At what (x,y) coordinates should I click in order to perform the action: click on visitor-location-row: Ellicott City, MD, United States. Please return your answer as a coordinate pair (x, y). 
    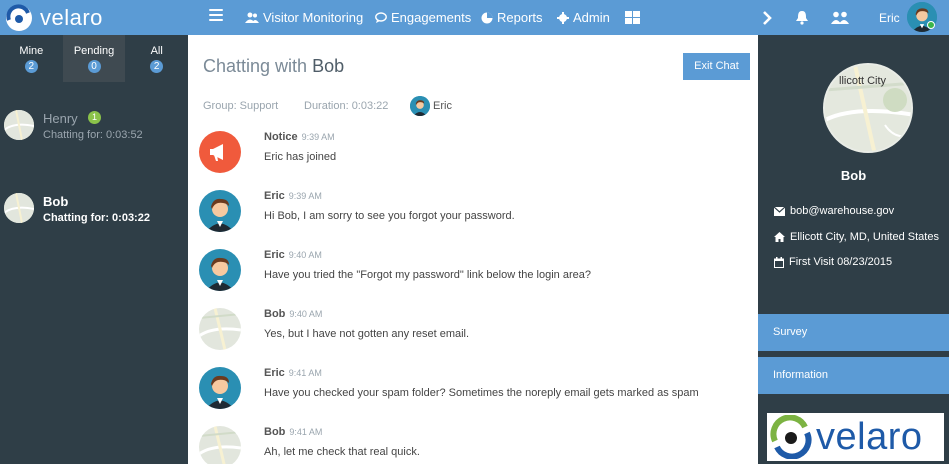
    Looking at the image, I should click on (856, 237).